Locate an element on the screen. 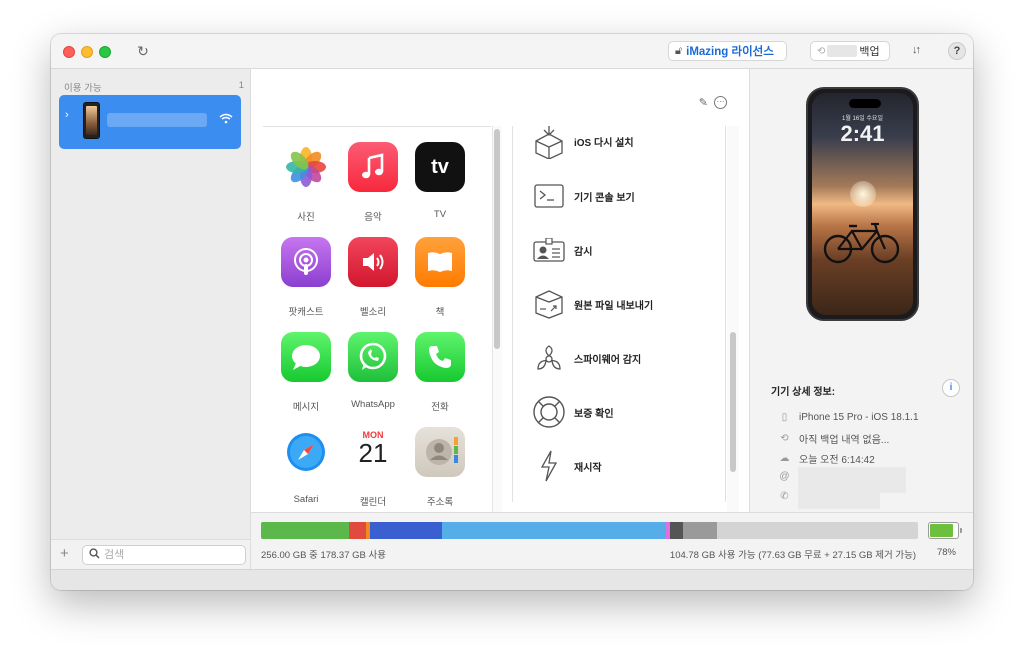 The image size is (1024, 658). tv-text: tv is located at coordinates (440, 166).